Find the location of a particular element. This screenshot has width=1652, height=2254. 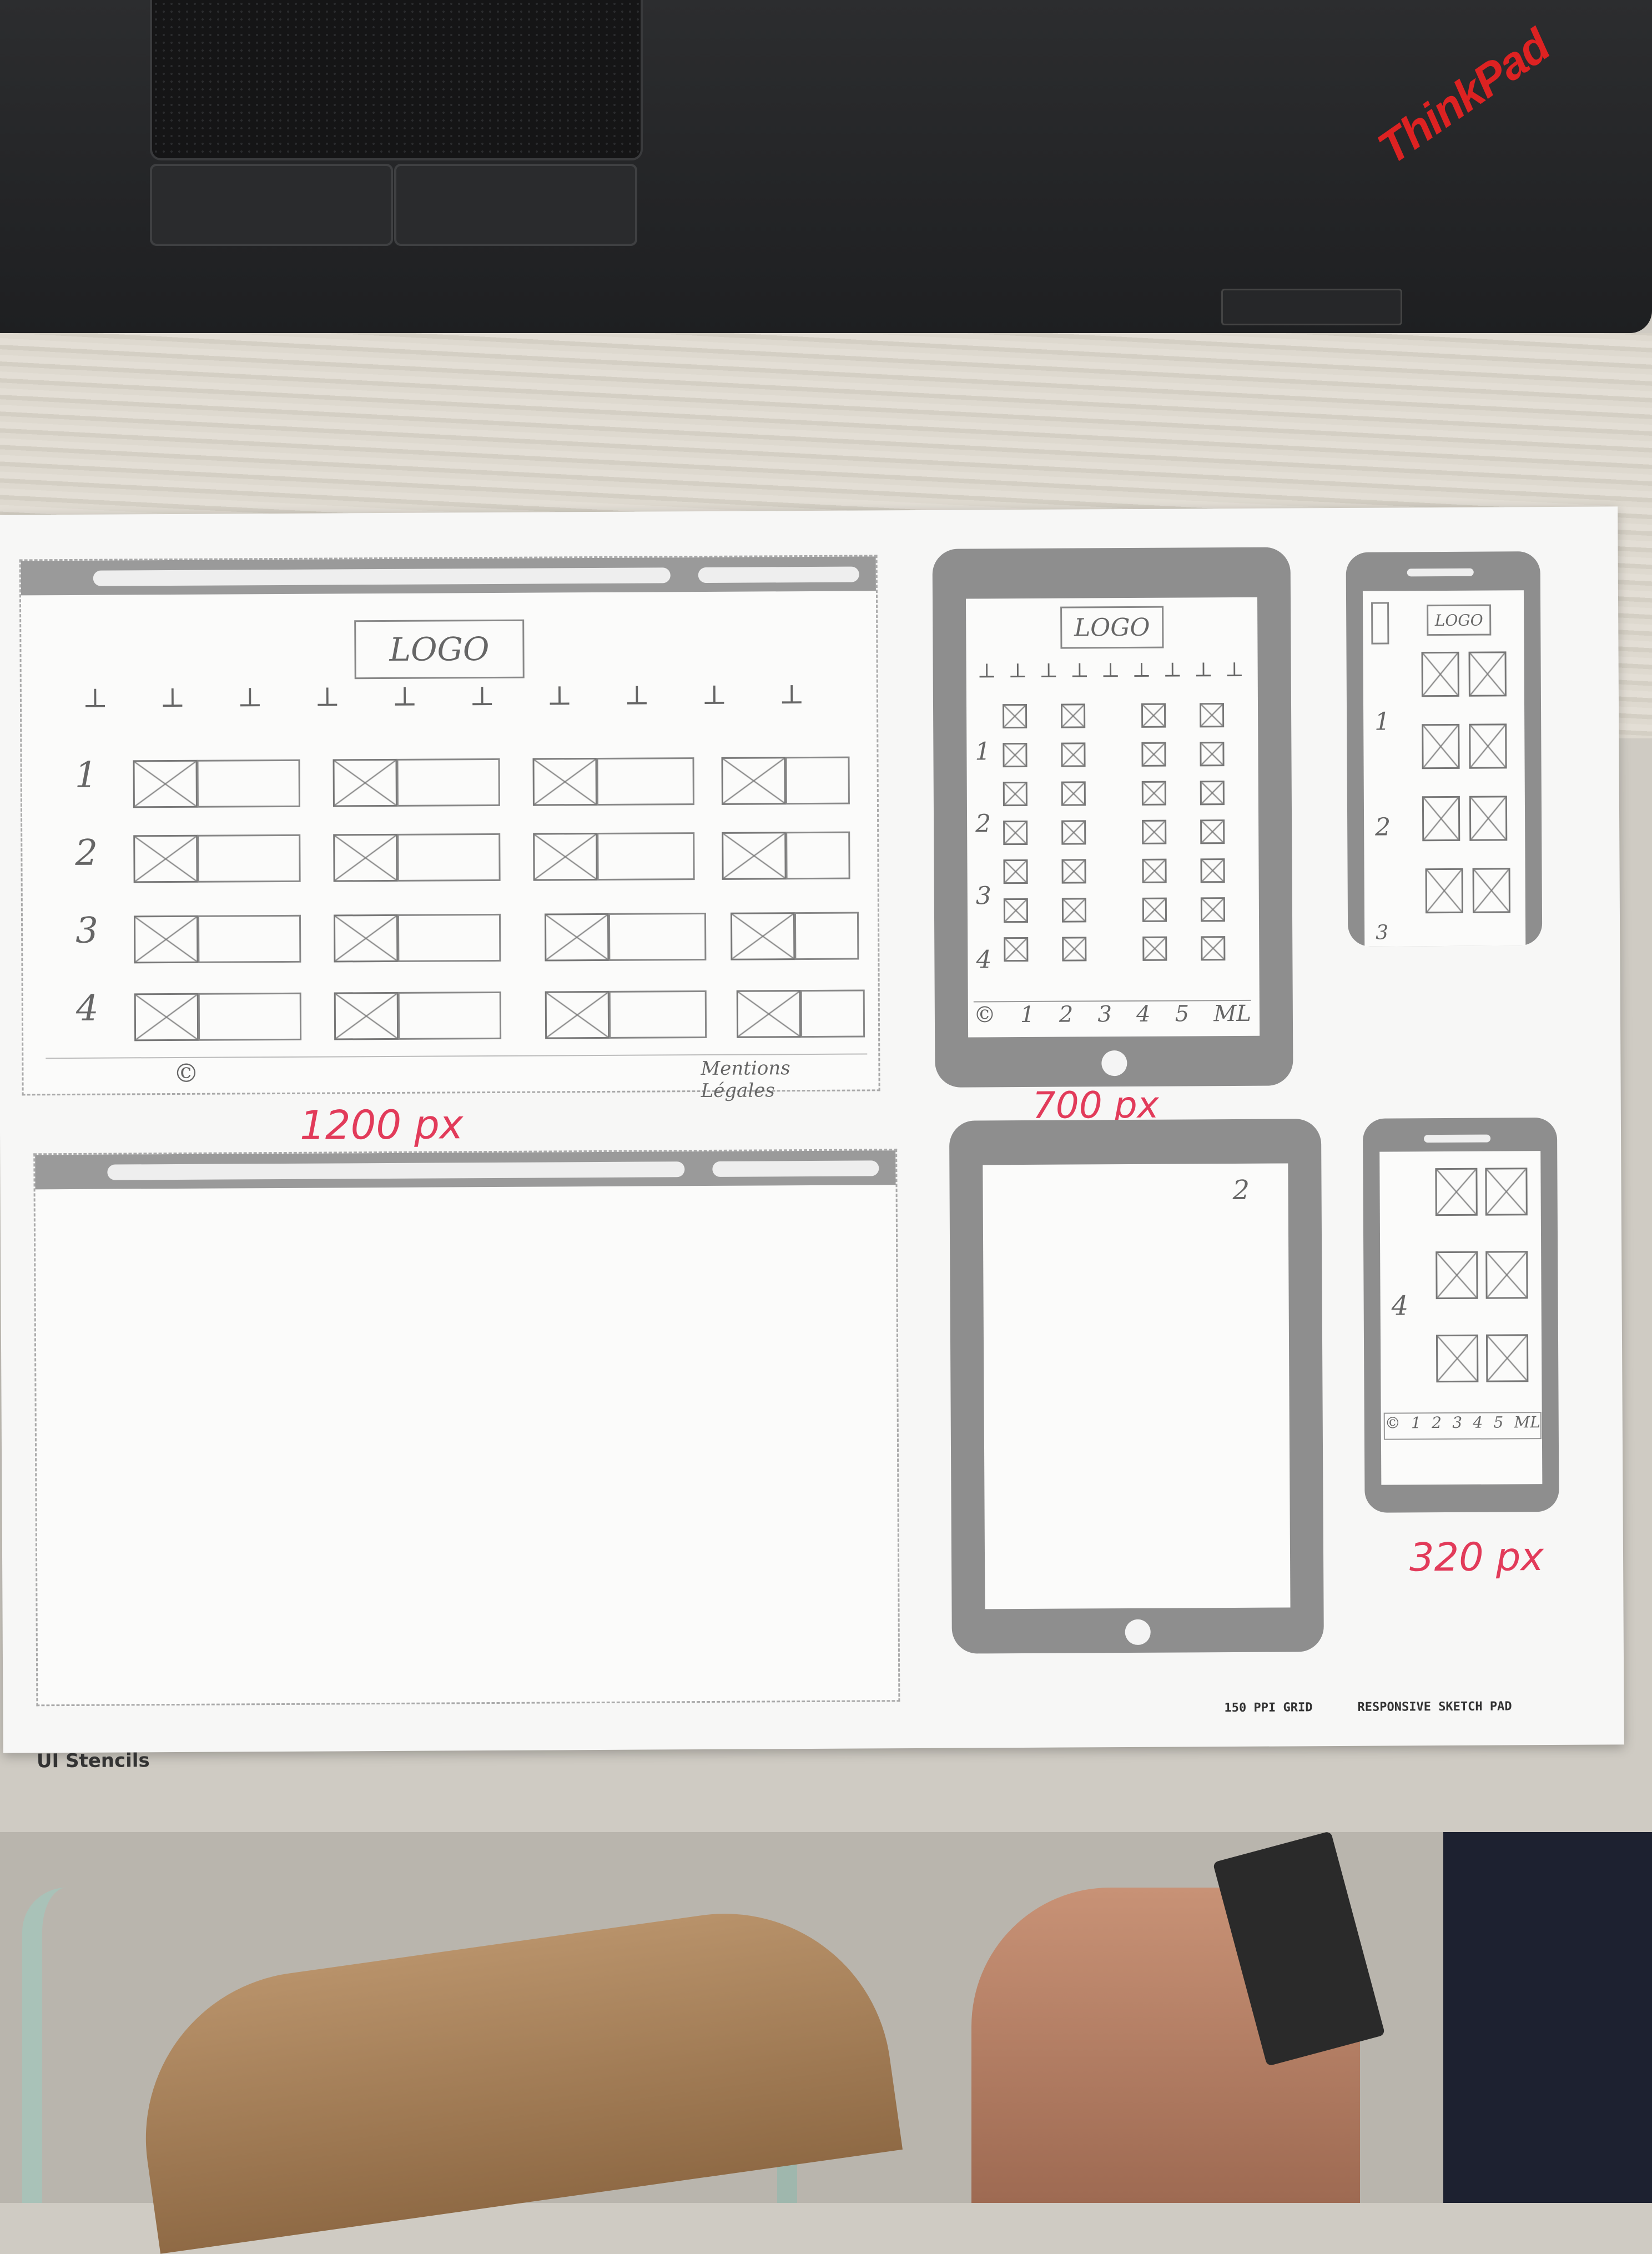

grid-spec-label: 150 PPI GRID is located at coordinates (1268, 1707).